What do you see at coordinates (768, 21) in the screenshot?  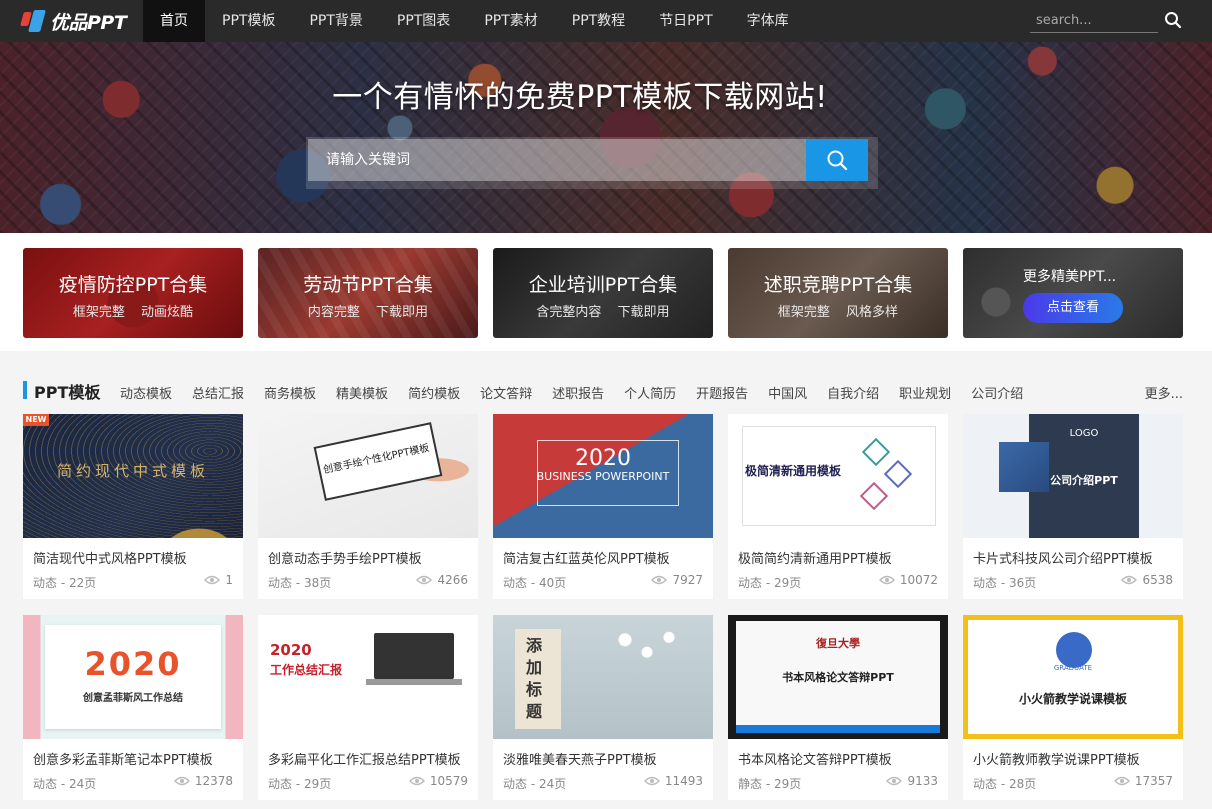 I see `nav-item-fonts: 字体库` at bounding box center [768, 21].